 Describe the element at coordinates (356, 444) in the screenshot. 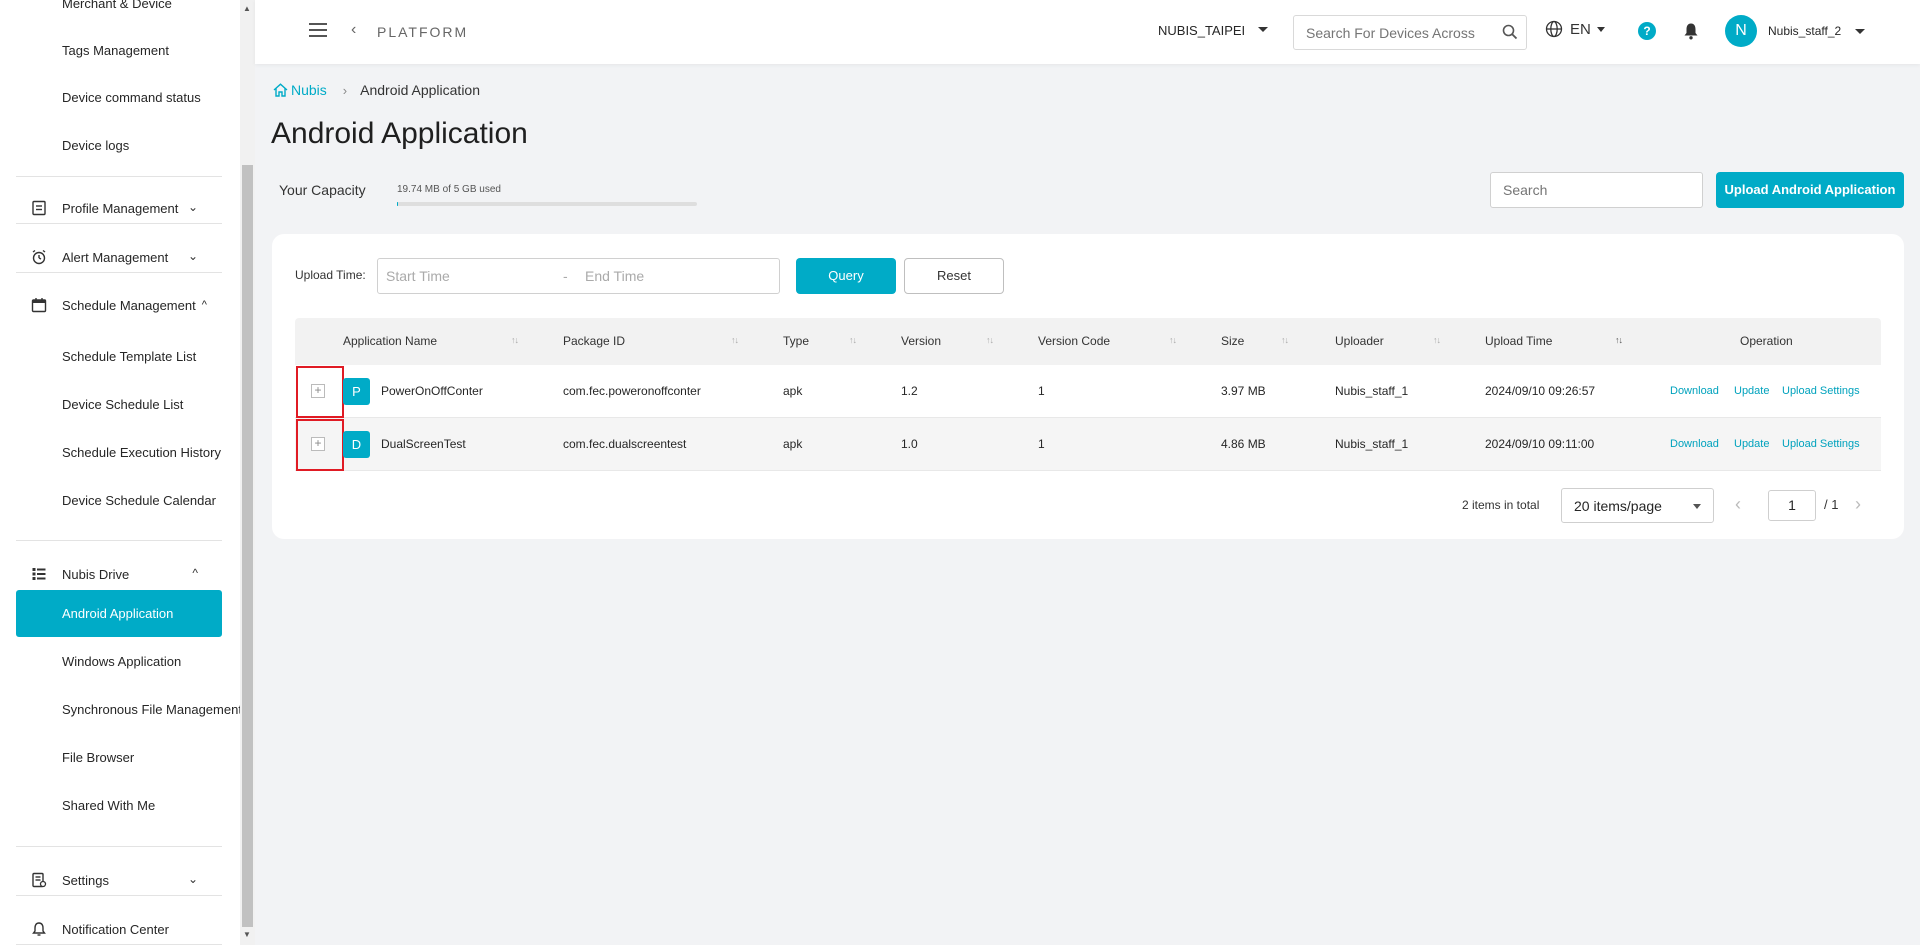

I see `app-icon: D` at that location.